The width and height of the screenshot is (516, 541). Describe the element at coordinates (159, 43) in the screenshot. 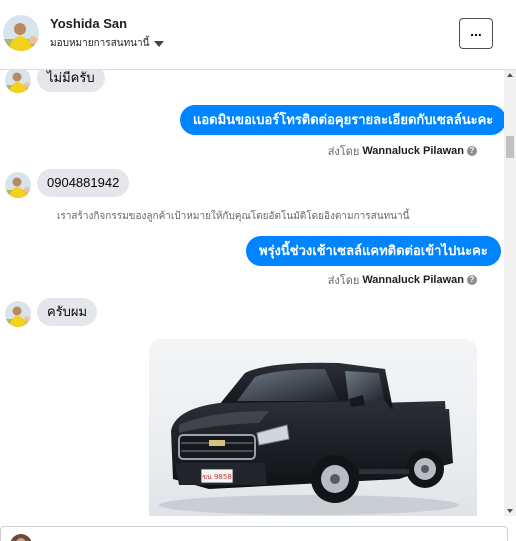

I see `caret-down-icon` at that location.